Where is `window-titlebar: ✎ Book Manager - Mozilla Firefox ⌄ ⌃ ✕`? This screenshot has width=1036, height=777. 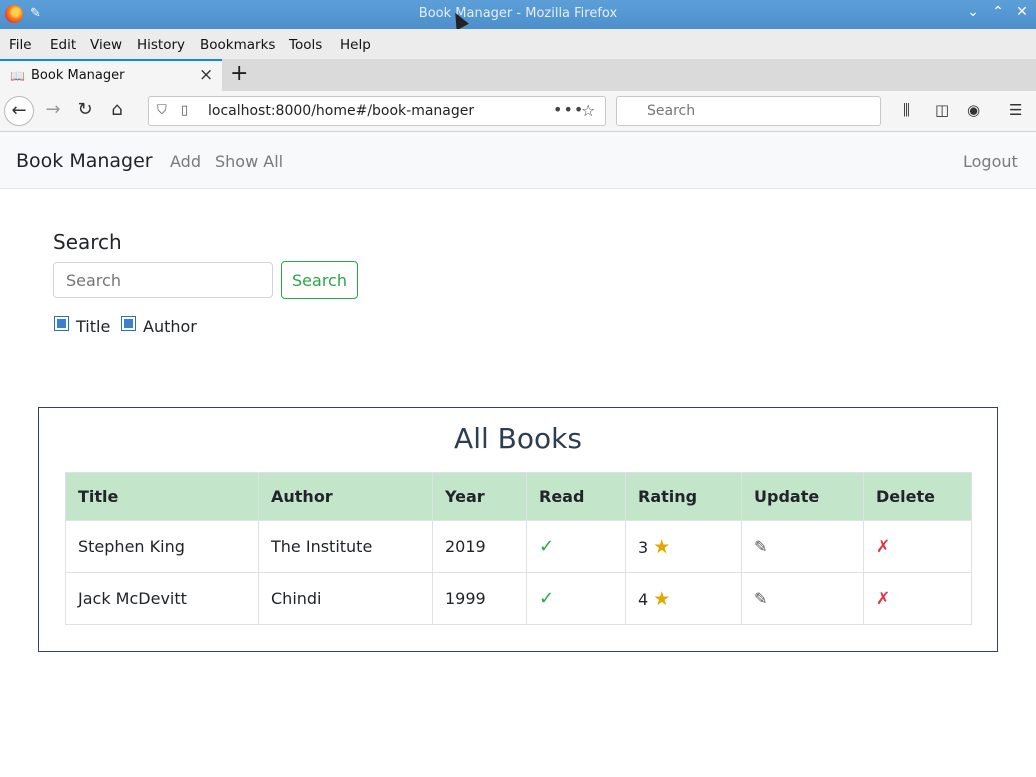
window-titlebar: ✎ Book Manager - Mozilla Firefox ⌄ ⌃ ✕ is located at coordinates (518, 14).